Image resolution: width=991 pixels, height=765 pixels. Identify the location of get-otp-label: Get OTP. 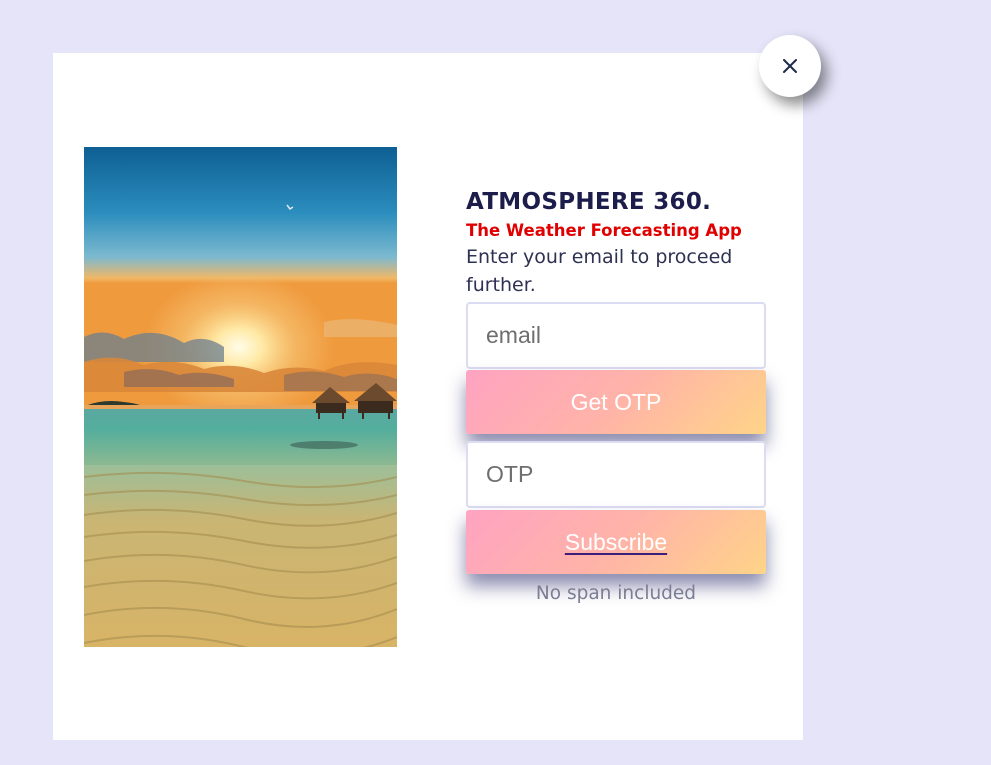
(616, 401).